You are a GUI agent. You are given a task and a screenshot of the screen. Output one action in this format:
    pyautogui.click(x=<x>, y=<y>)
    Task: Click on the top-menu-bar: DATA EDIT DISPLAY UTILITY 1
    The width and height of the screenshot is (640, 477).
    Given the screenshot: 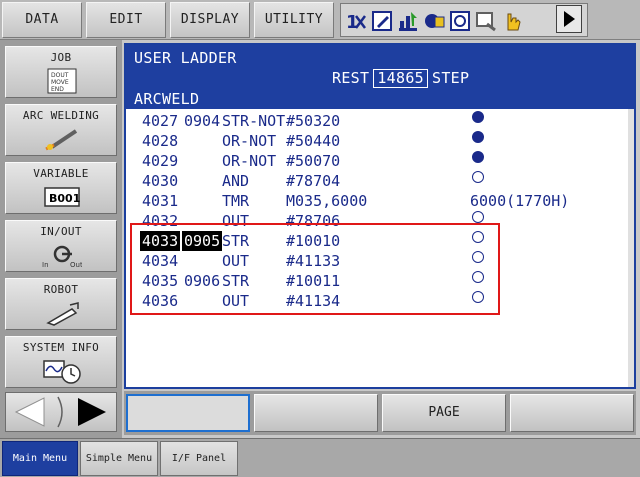 What is the action you would take?
    pyautogui.click(x=320, y=20)
    